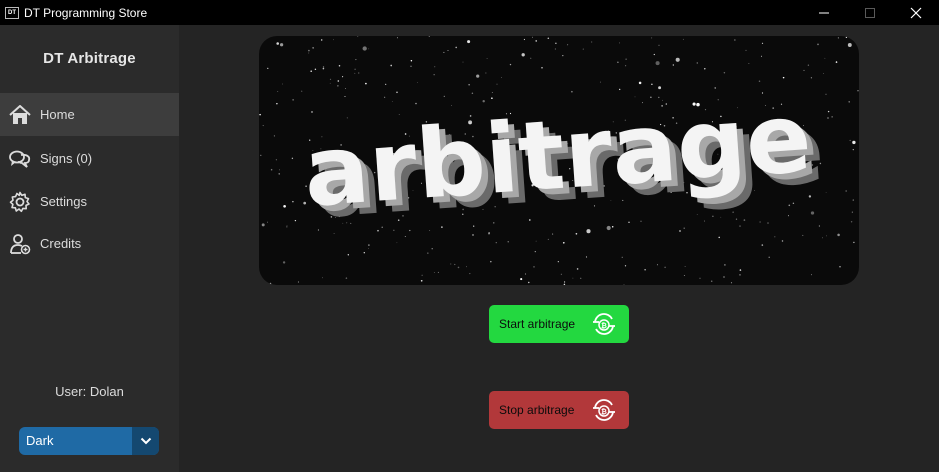 The height and width of the screenshot is (472, 939). I want to click on stop-arbitrage-button: Stop arbitrage ₿, so click(559, 410).